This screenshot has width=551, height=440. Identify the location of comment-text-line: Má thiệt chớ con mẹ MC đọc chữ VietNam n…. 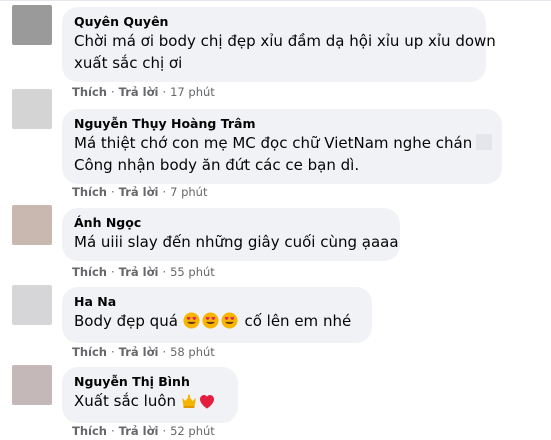
(283, 143).